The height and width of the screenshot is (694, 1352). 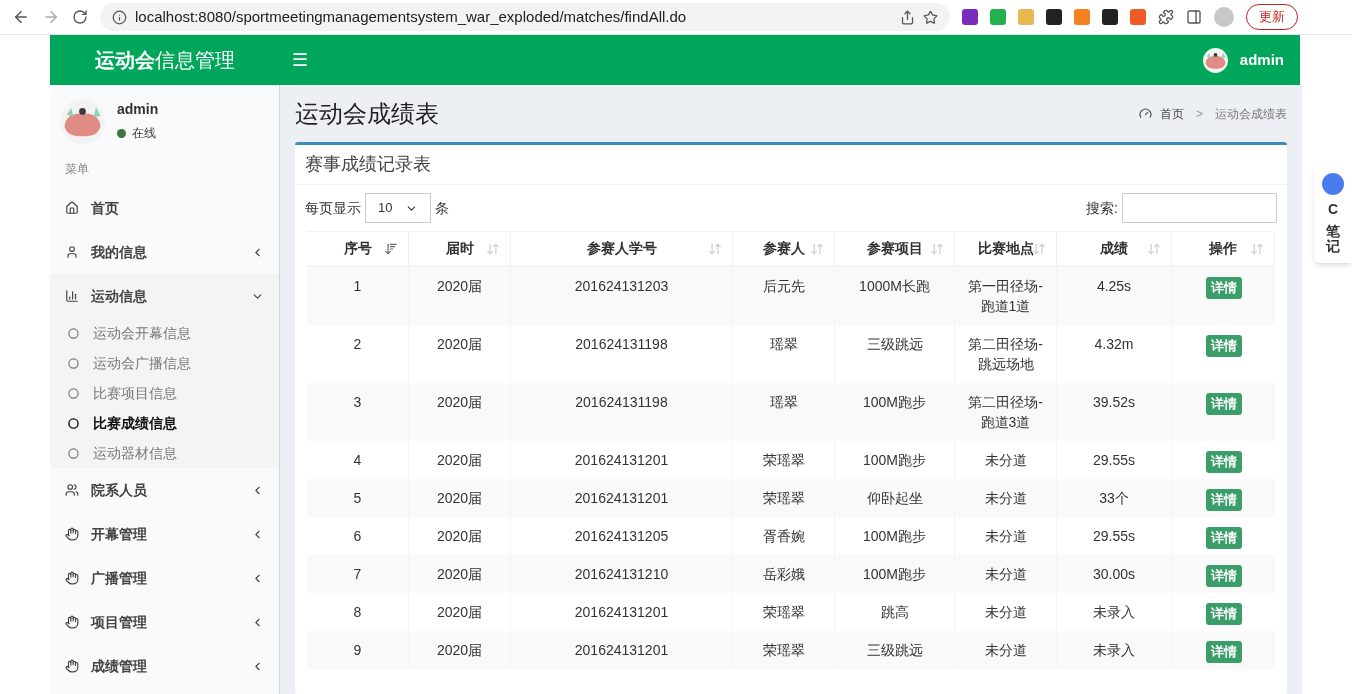 I want to click on info-icon, so click(x=119, y=17).